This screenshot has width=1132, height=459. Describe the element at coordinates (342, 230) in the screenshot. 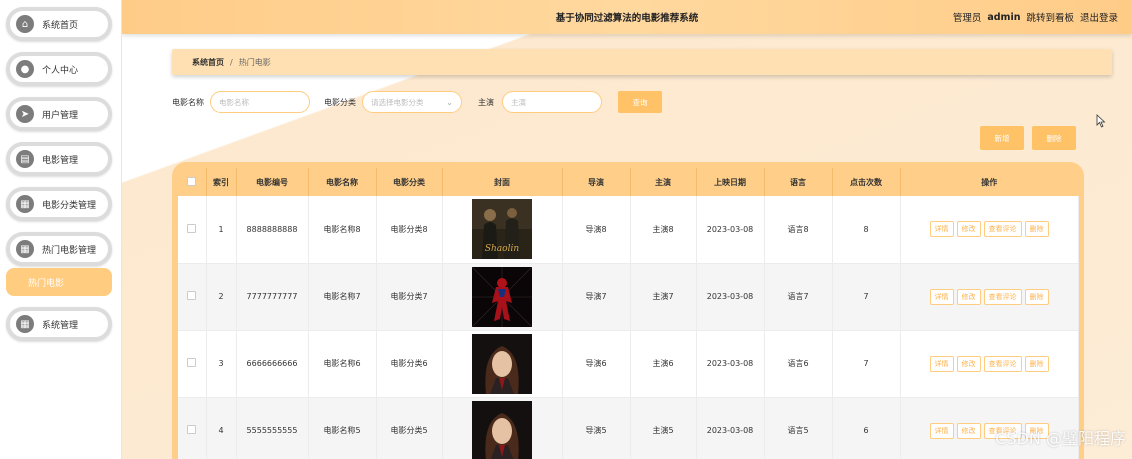

I see `cell-name: 电影名称8` at that location.